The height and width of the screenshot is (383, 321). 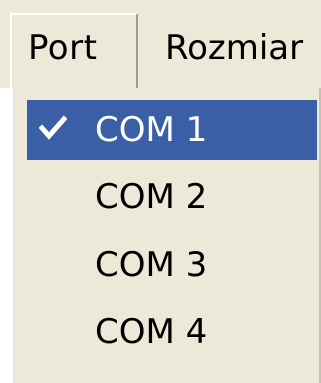 What do you see at coordinates (151, 332) in the screenshot?
I see `menu-item-label: COM 4` at bounding box center [151, 332].